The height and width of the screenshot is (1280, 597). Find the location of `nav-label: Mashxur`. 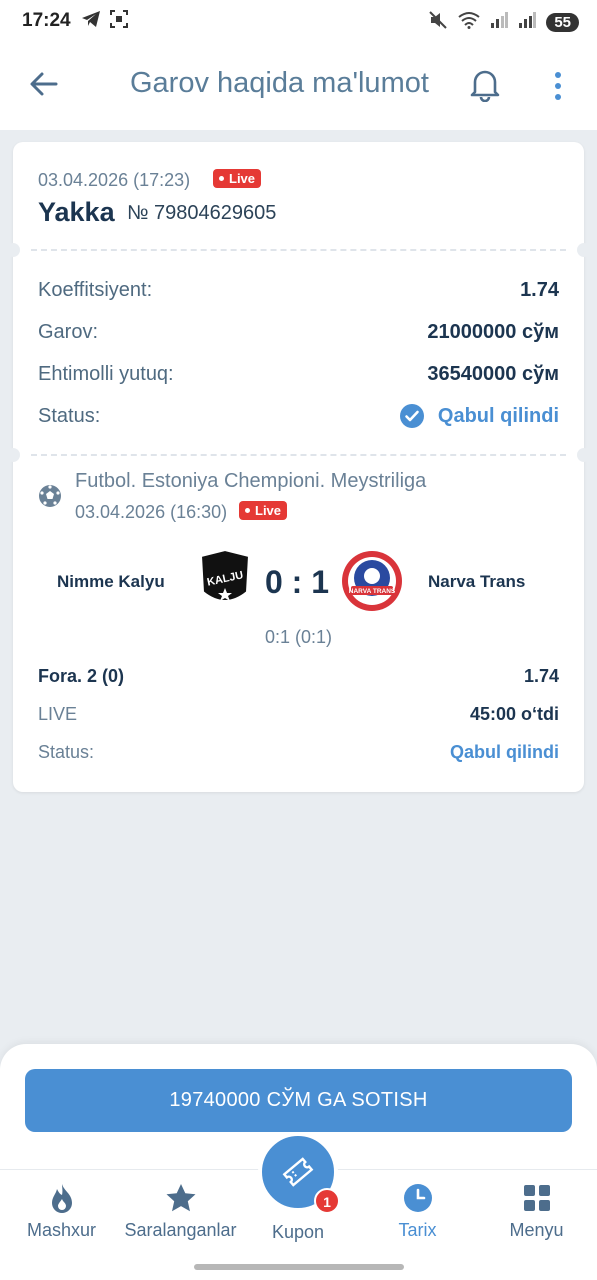

nav-label: Mashxur is located at coordinates (61, 1230).